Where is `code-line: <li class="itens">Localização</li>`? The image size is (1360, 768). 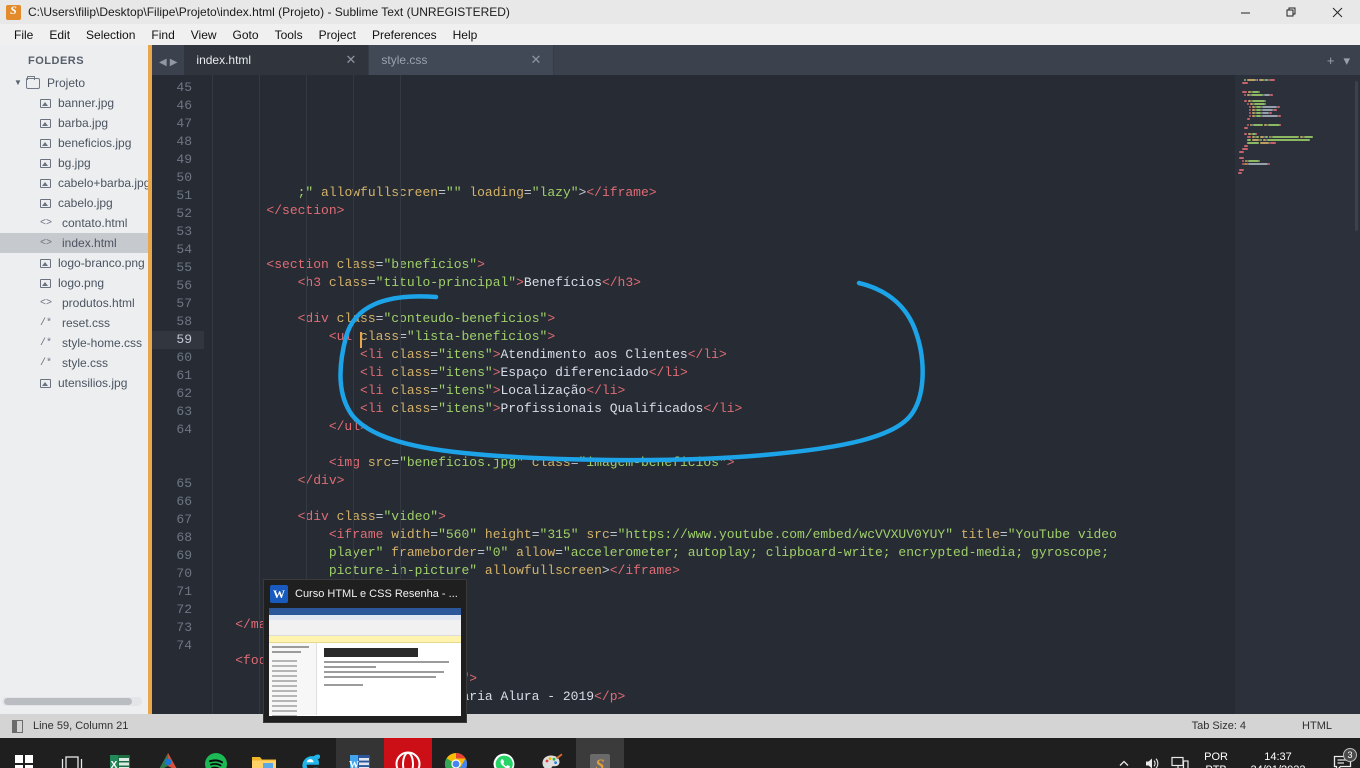
code-line: <li class="itens">Localização</li> is located at coordinates (719, 391).